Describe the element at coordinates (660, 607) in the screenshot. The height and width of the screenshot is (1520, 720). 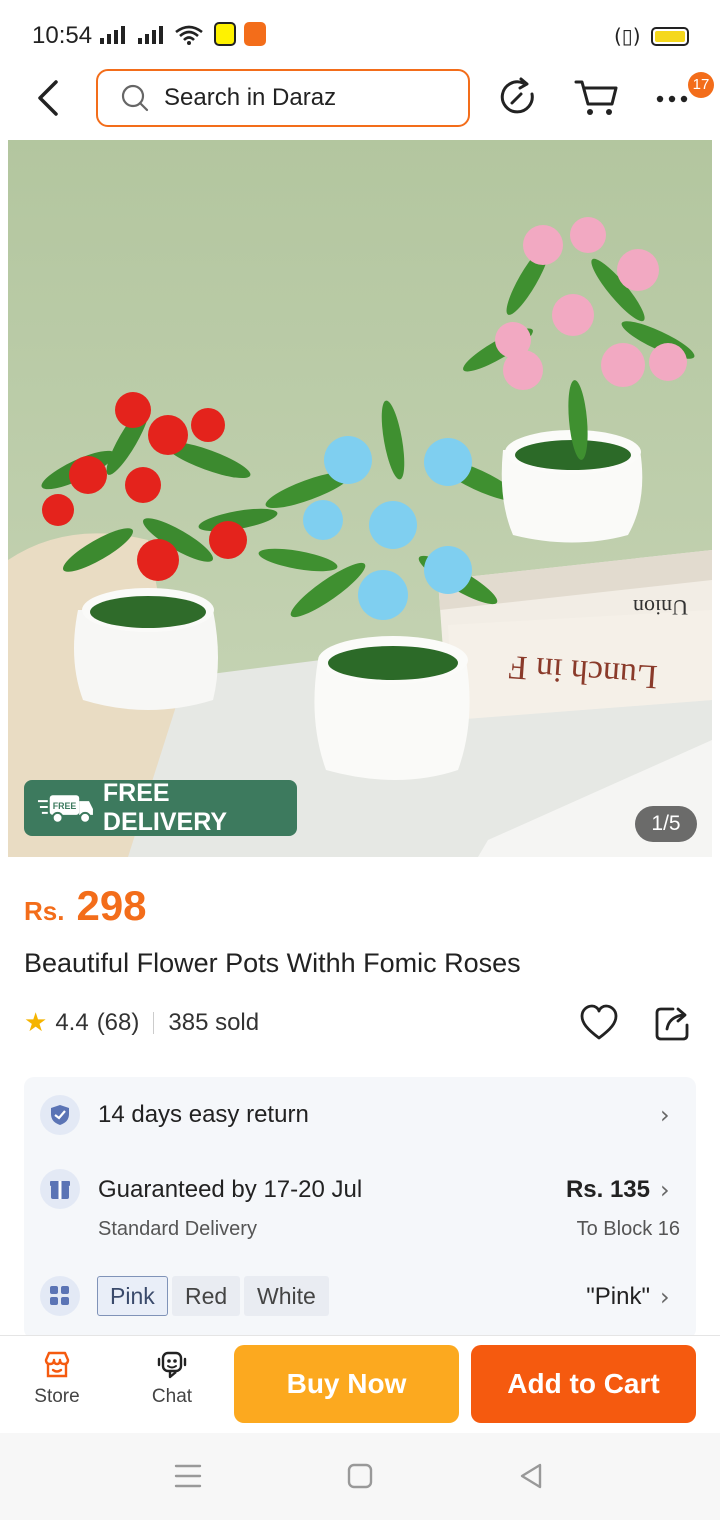
I see `book-spine-union: Union` at that location.